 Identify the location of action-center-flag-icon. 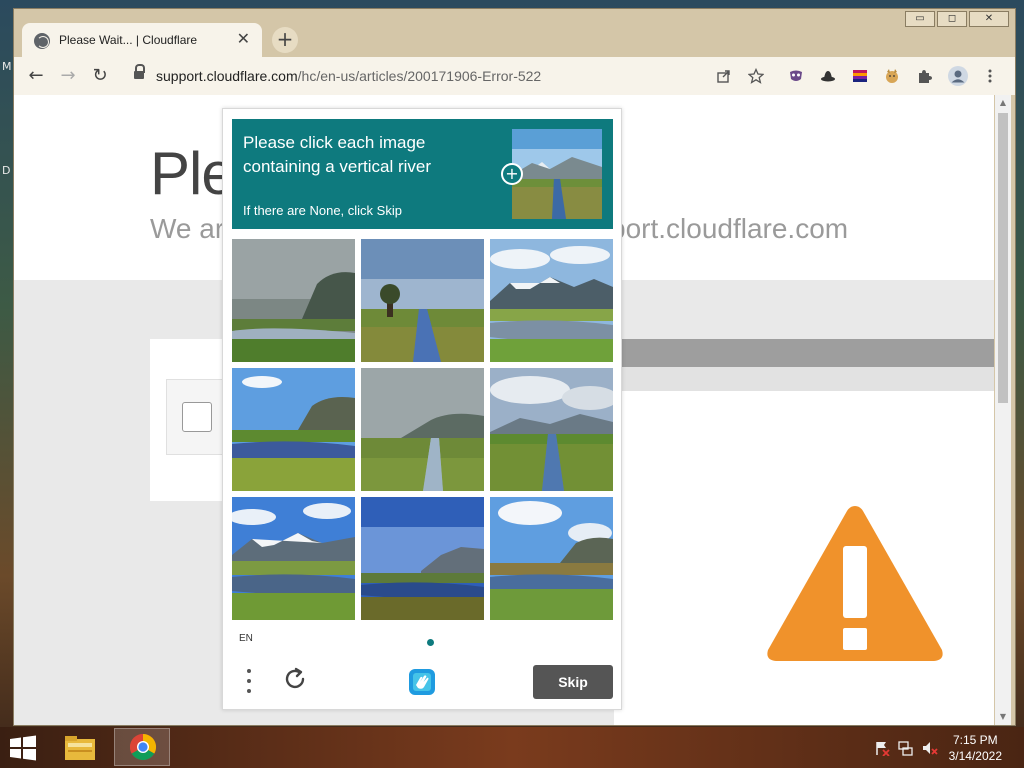
(882, 748).